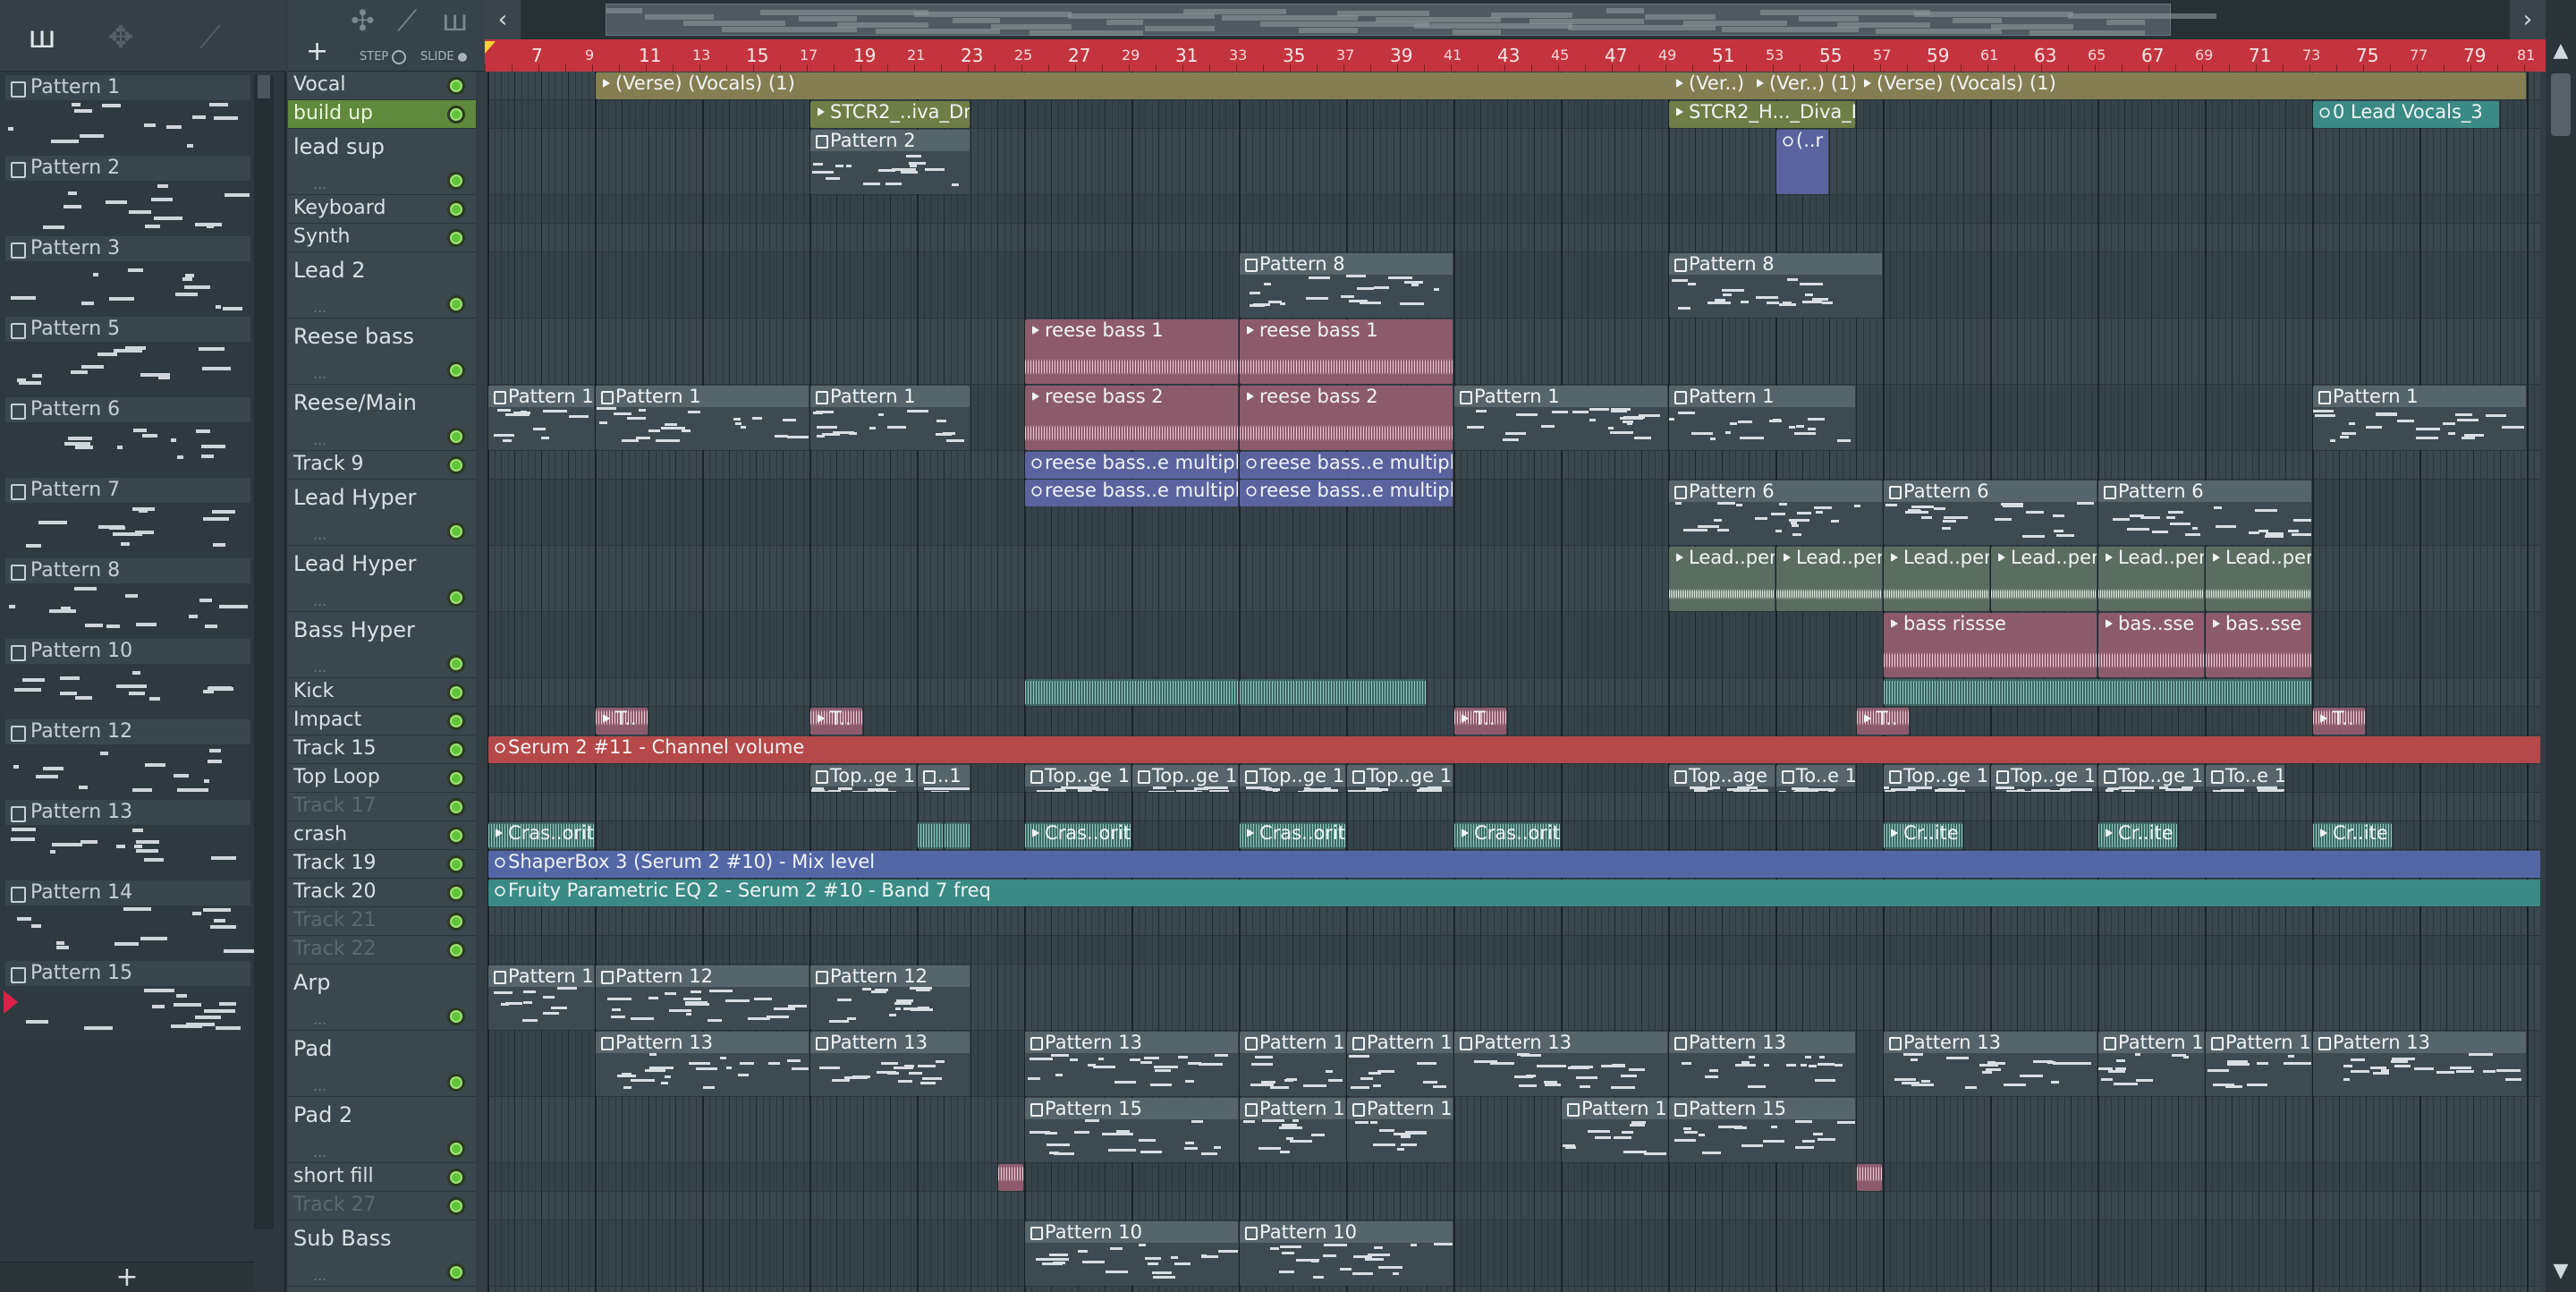  Describe the element at coordinates (890, 162) in the screenshot. I see `playlist-clip: Pattern 2` at that location.